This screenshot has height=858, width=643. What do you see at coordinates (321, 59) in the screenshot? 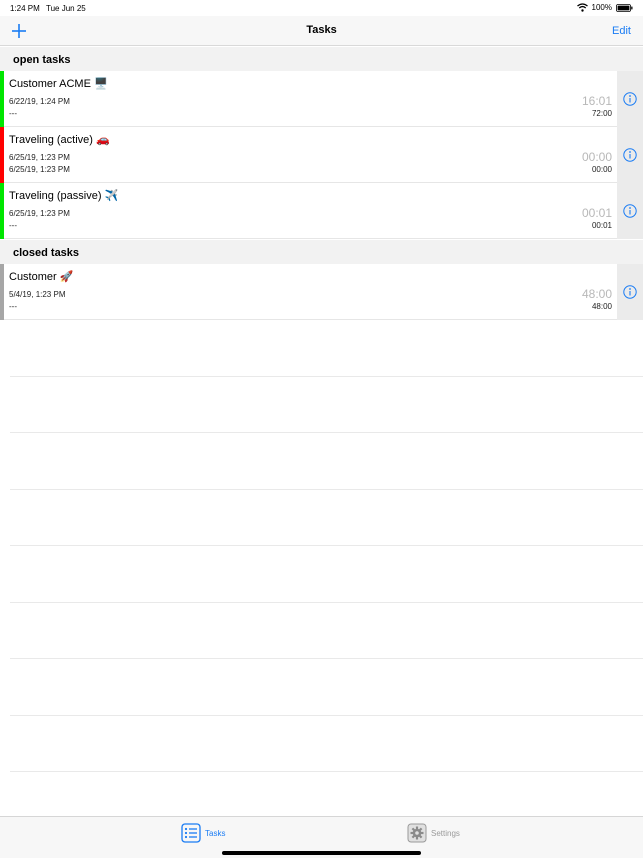
I see `section-header-open: open tasks` at bounding box center [321, 59].